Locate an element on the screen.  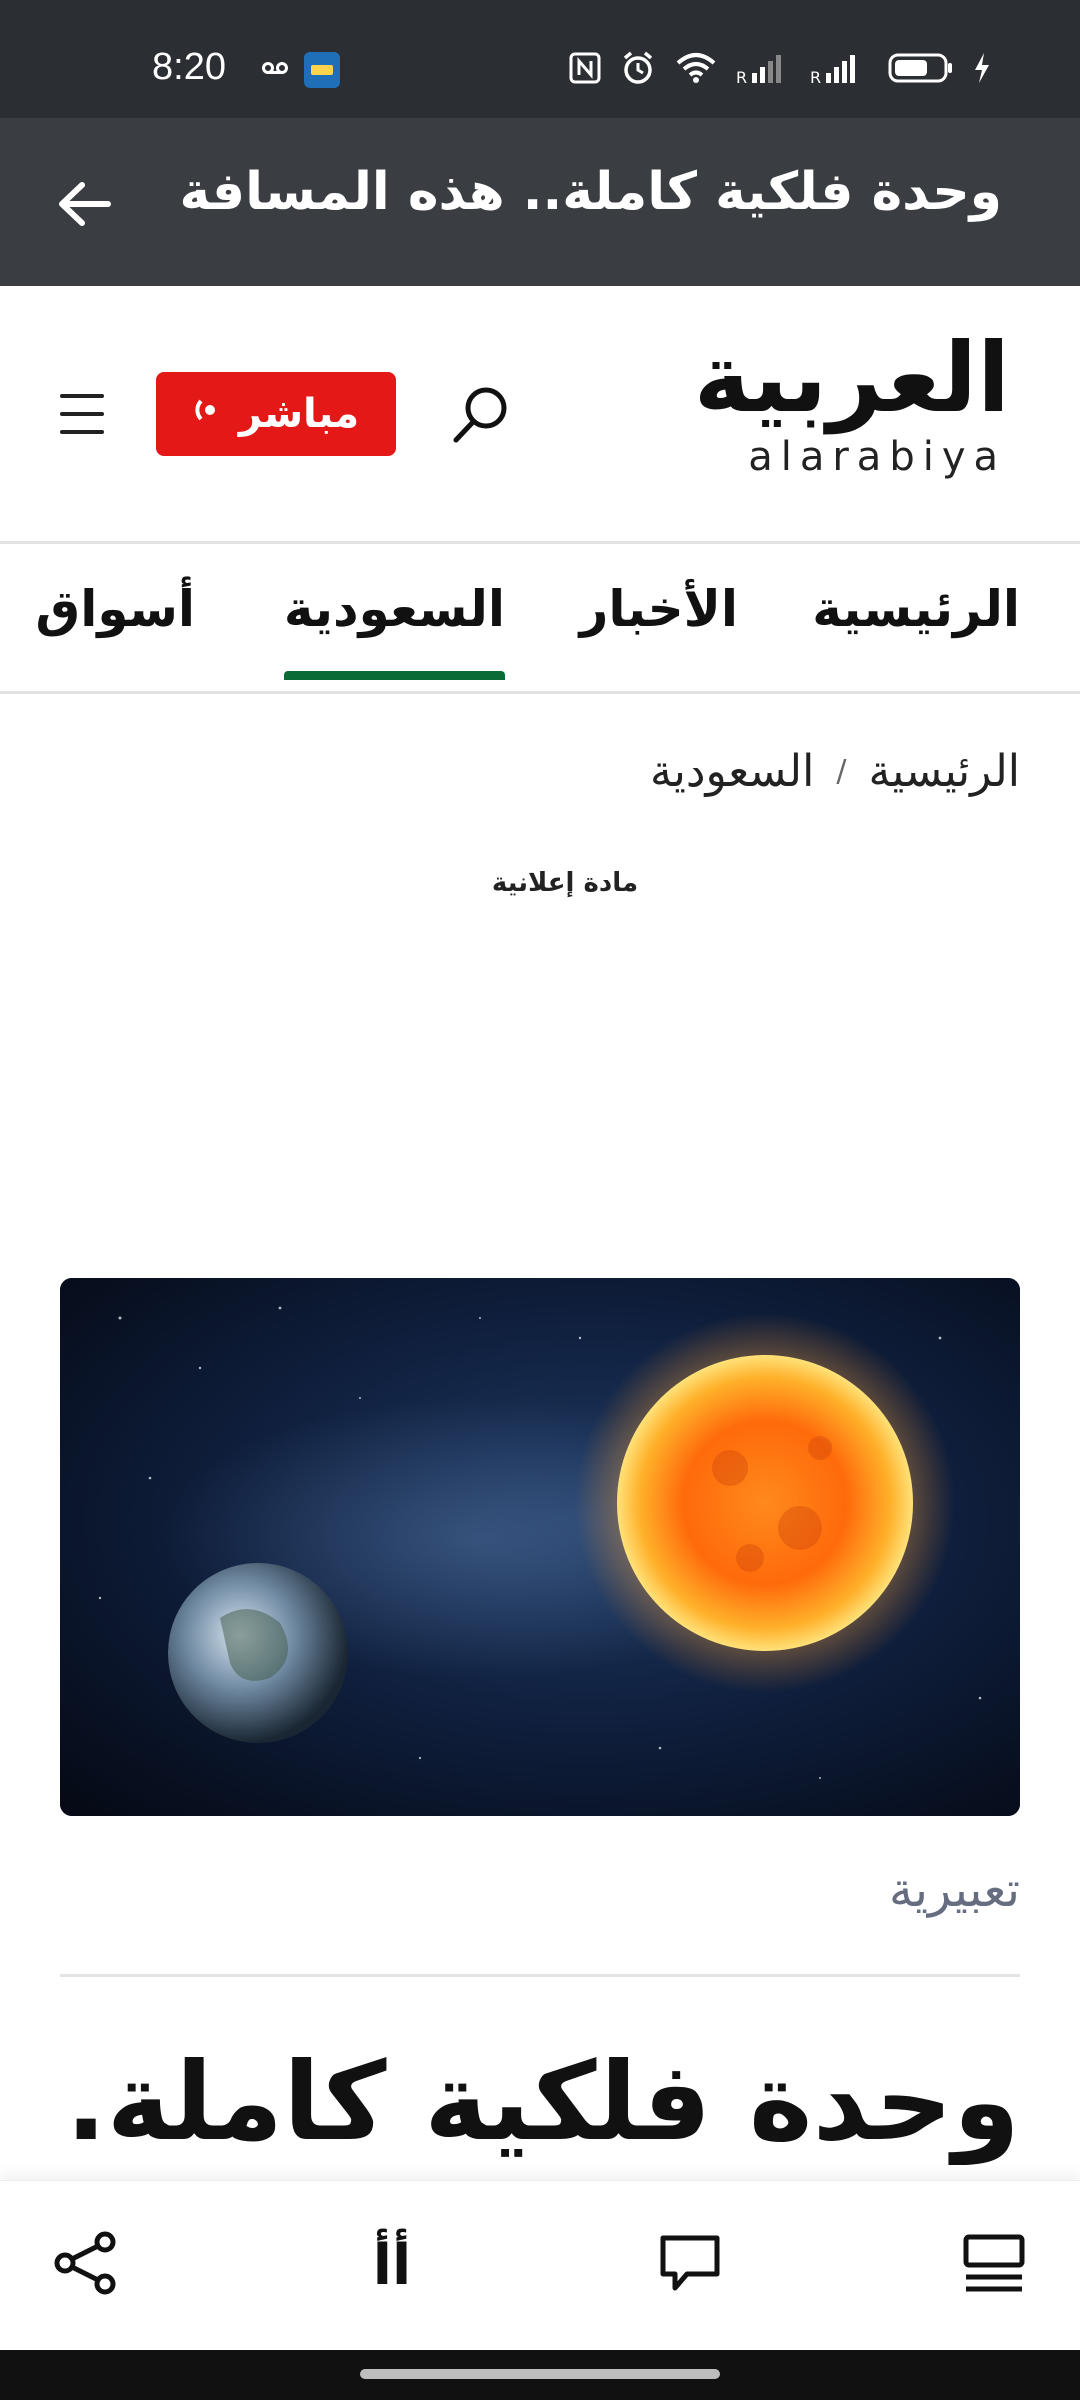
tab-home: الرئيسية is located at coordinates (916, 609).